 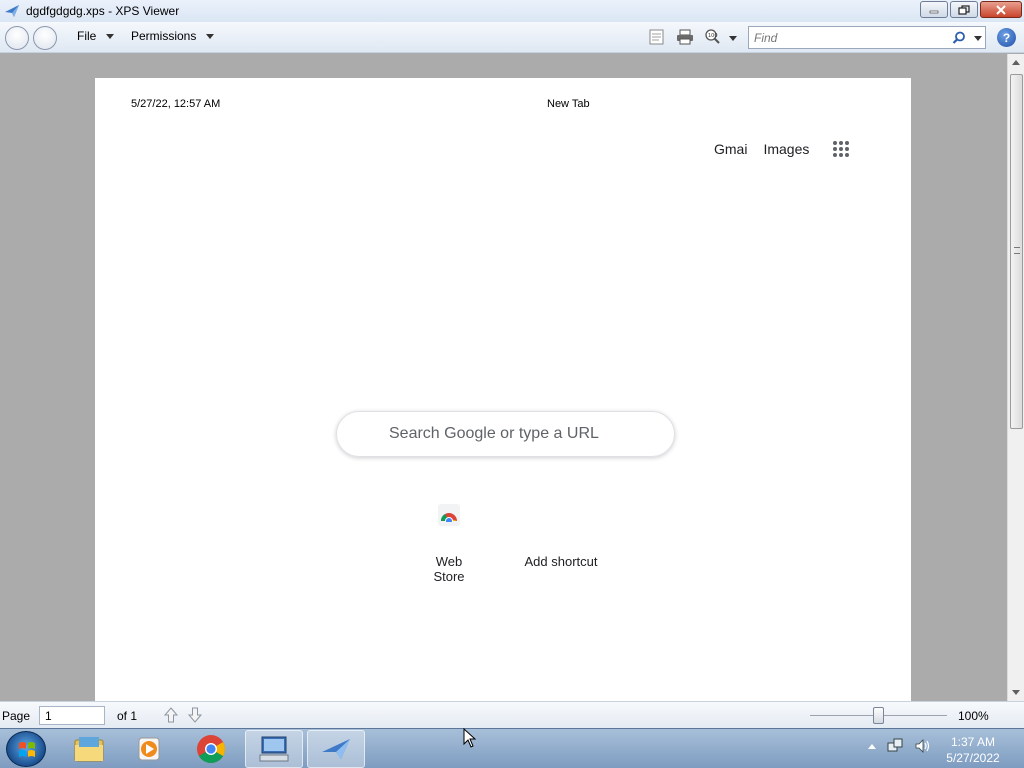 I want to click on close-icon, so click(x=1001, y=9).